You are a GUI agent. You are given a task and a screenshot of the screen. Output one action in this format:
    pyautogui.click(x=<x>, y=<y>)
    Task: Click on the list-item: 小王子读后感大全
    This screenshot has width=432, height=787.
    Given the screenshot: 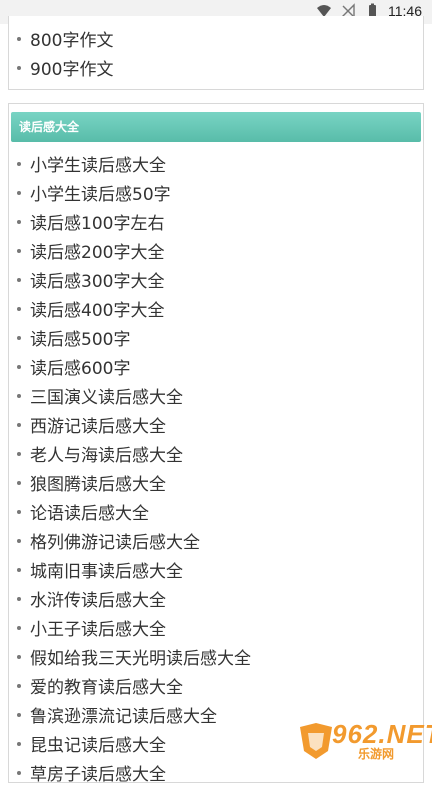 What is the action you would take?
    pyautogui.click(x=134, y=627)
    